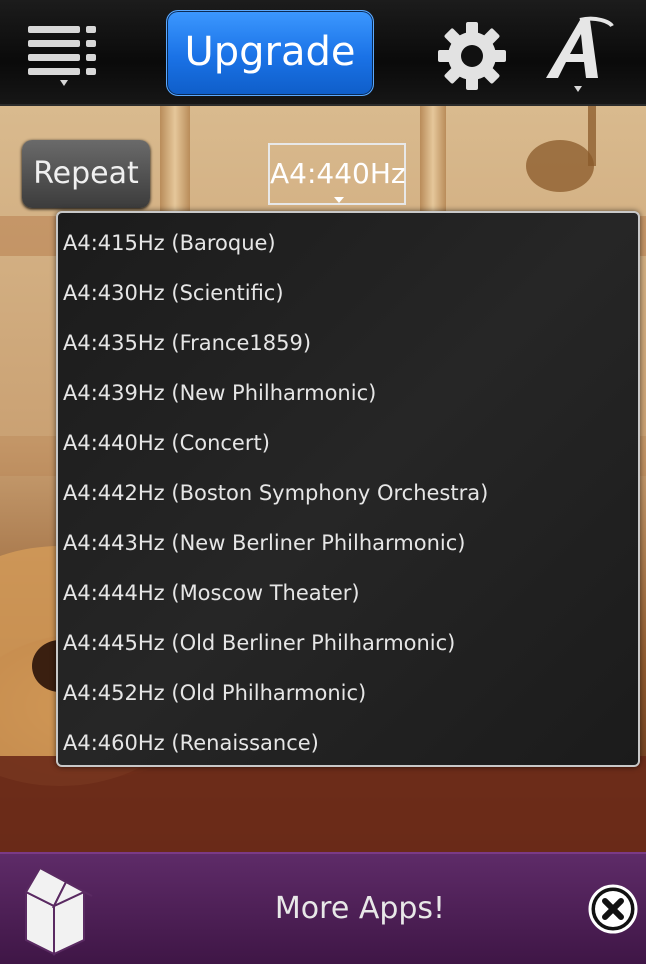  Describe the element at coordinates (339, 200) in the screenshot. I see `caret-down-icon` at that location.